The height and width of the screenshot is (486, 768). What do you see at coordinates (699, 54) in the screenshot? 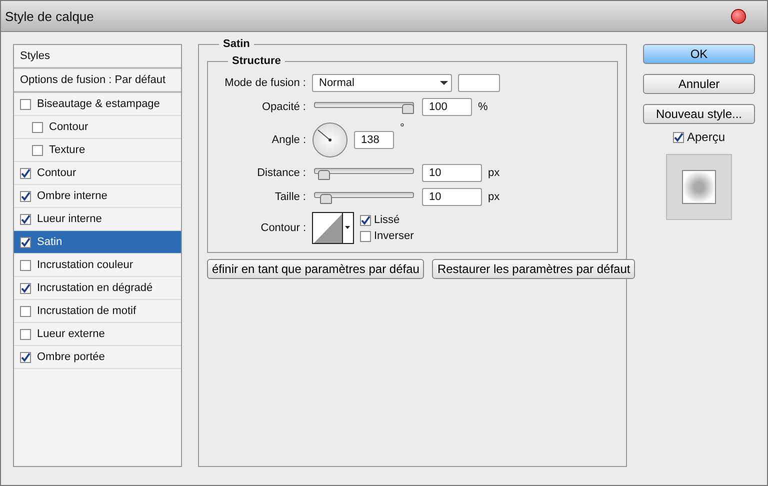
I see `action-button: OK` at bounding box center [699, 54].